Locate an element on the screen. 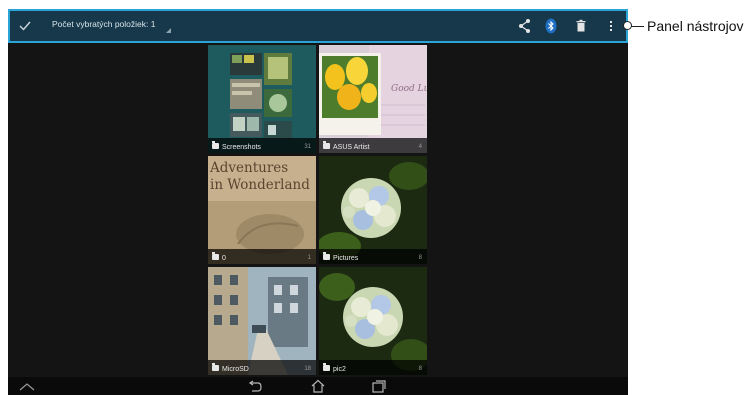 Image resolution: width=756 pixels, height=395 pixels. album-name: ASUS Artist is located at coordinates (351, 147).